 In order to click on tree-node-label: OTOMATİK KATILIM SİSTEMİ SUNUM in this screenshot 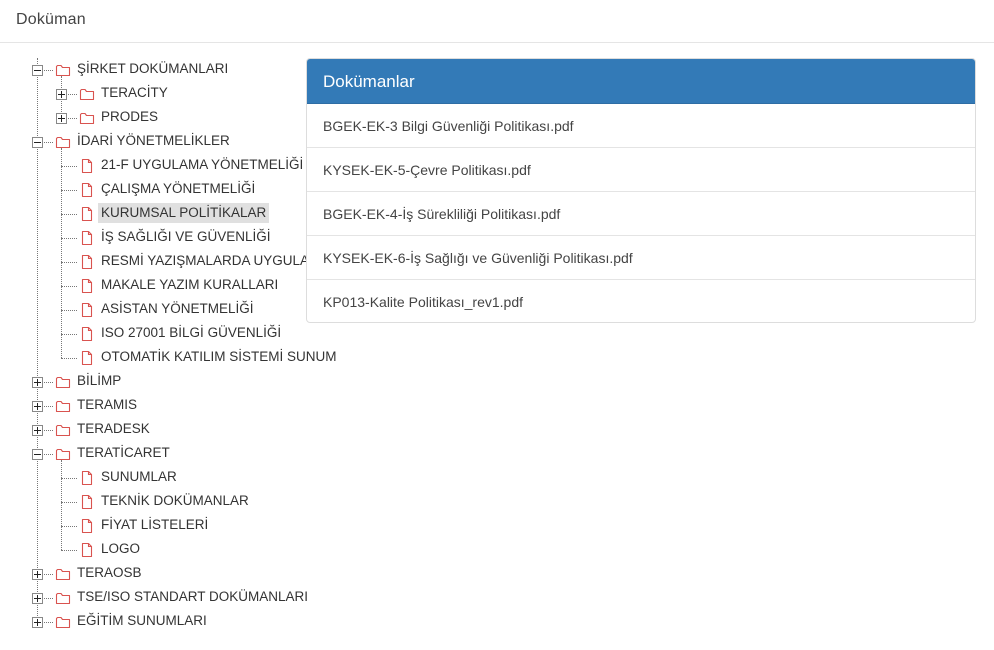, I will do `click(219, 357)`.